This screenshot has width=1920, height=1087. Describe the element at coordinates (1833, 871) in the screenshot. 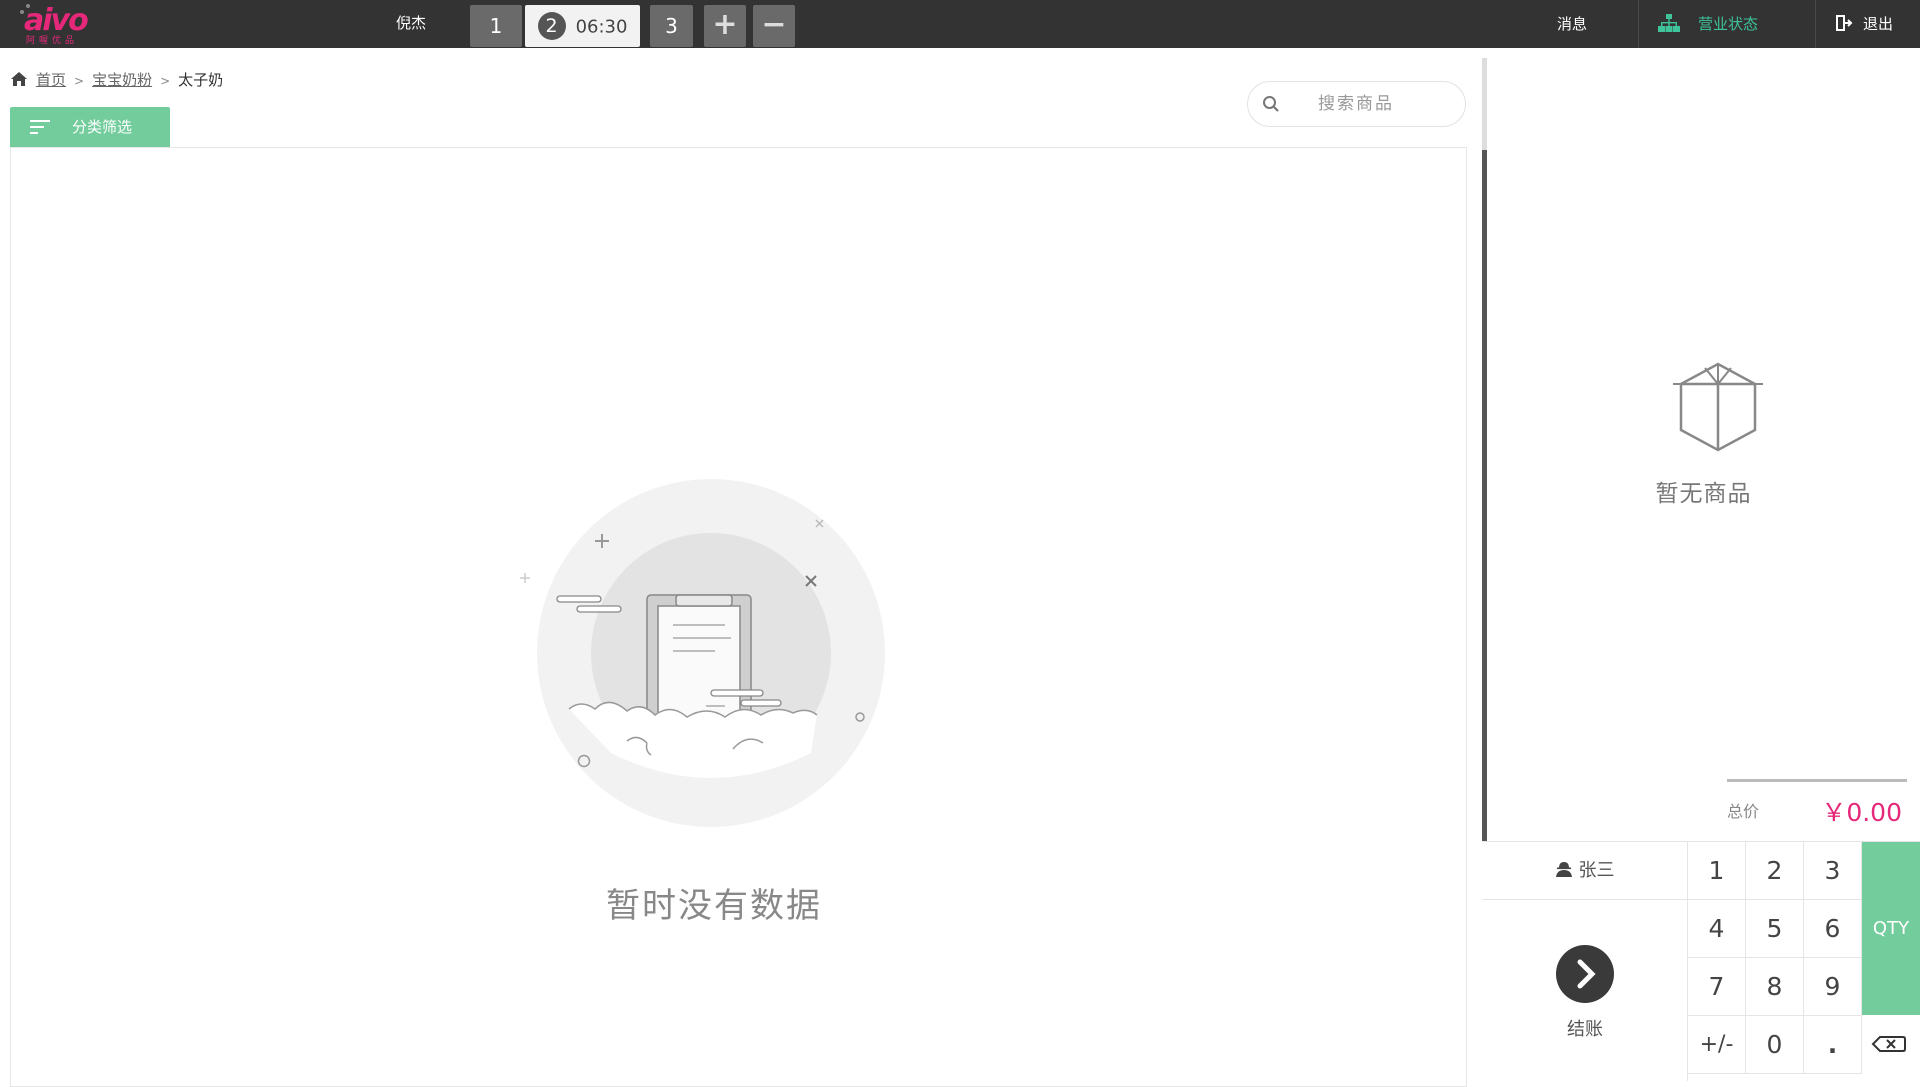

I see `key-3: 3` at that location.